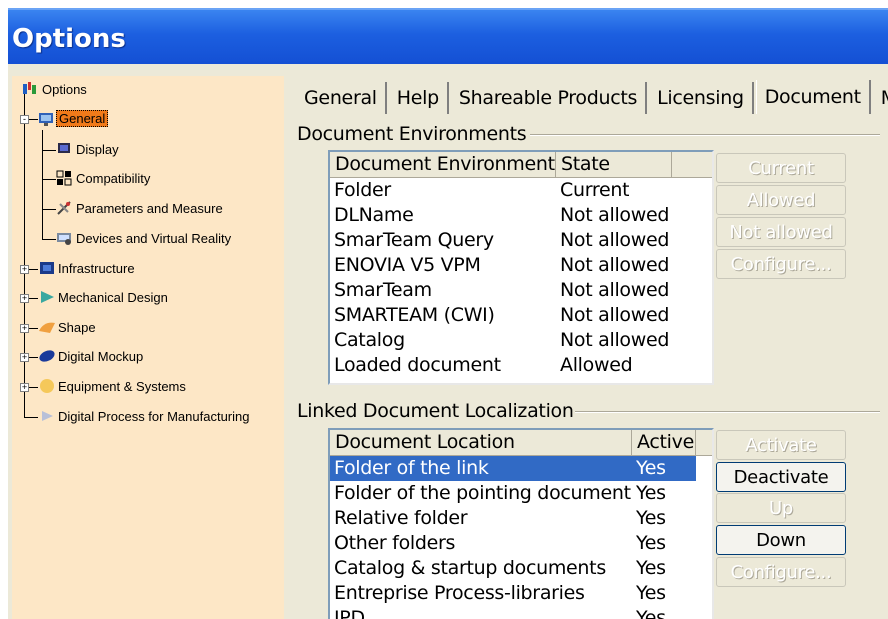 This screenshot has width=888, height=619. I want to click on cell-environment: SmarTeam Query, so click(414, 240).